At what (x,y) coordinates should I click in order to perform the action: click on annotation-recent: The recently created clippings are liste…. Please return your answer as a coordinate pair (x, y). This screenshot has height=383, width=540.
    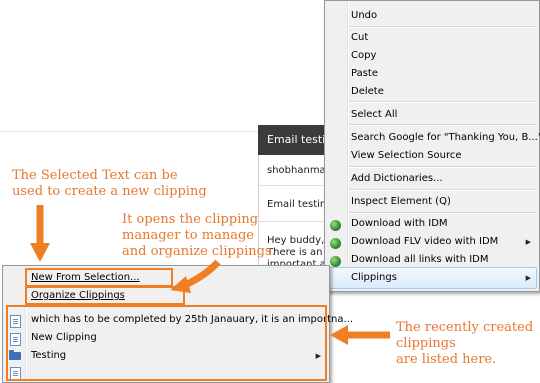
    Looking at the image, I should click on (465, 343).